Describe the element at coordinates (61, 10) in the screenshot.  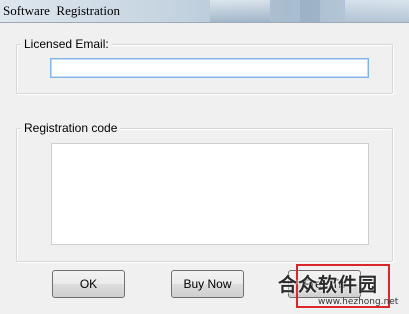
I see `window-title: Software Registration` at that location.